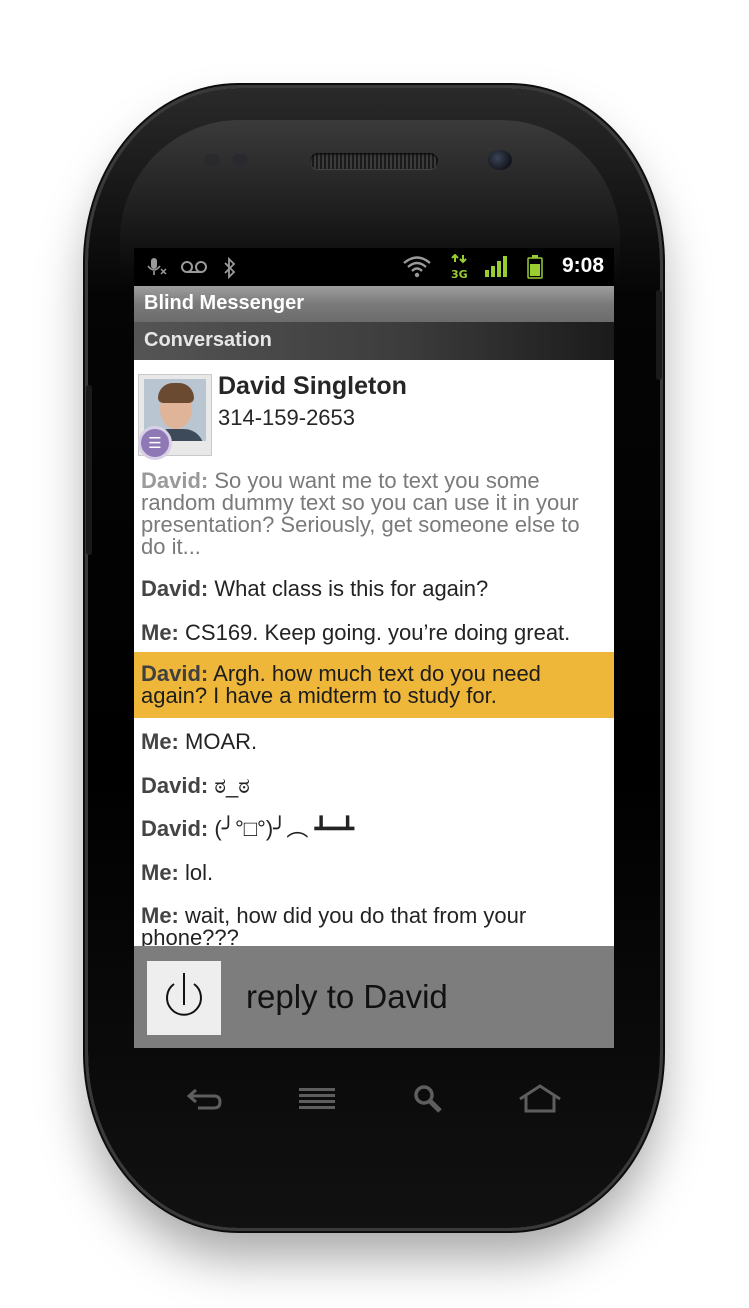  What do you see at coordinates (175, 417) in the screenshot?
I see `contact-avatar: ☰` at bounding box center [175, 417].